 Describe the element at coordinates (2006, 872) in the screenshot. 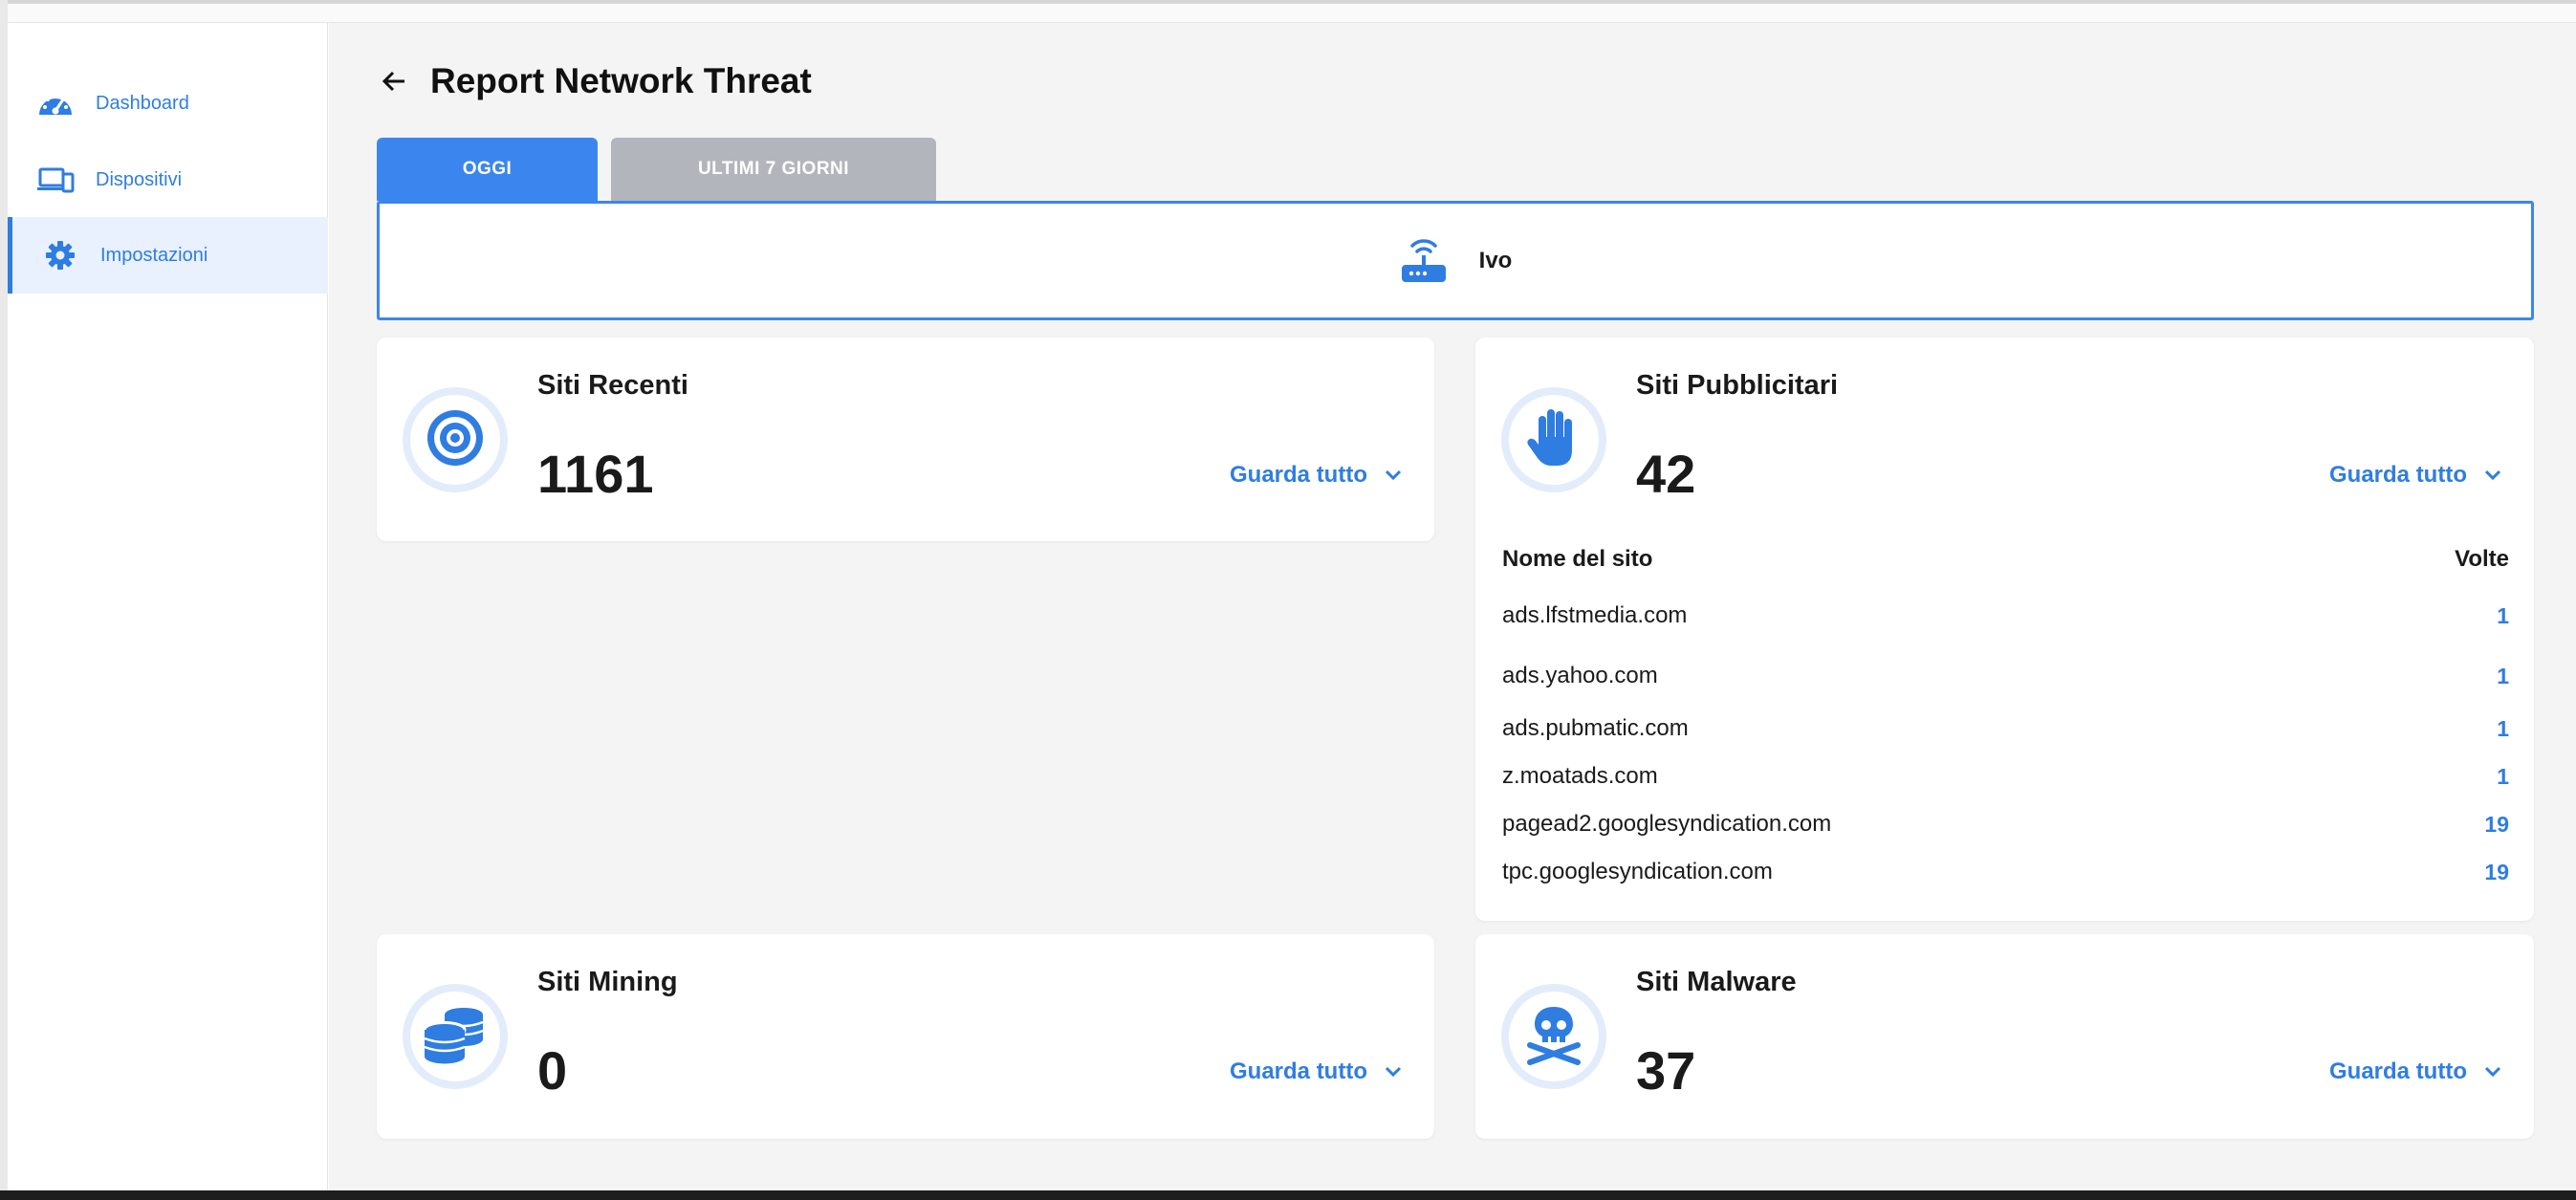

I see `table-row: tpc.googlesyndication.com 19` at that location.